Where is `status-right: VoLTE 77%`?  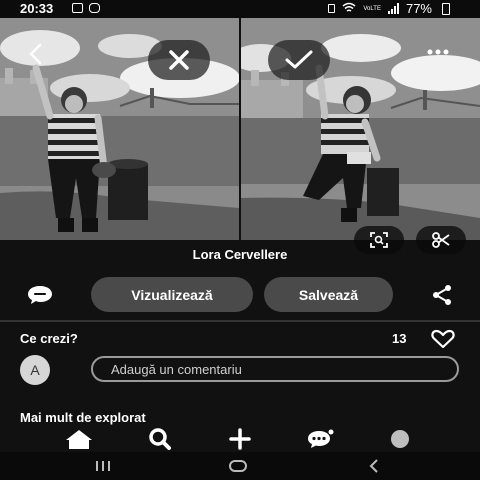
status-right: VoLTE 77% is located at coordinates (389, 8).